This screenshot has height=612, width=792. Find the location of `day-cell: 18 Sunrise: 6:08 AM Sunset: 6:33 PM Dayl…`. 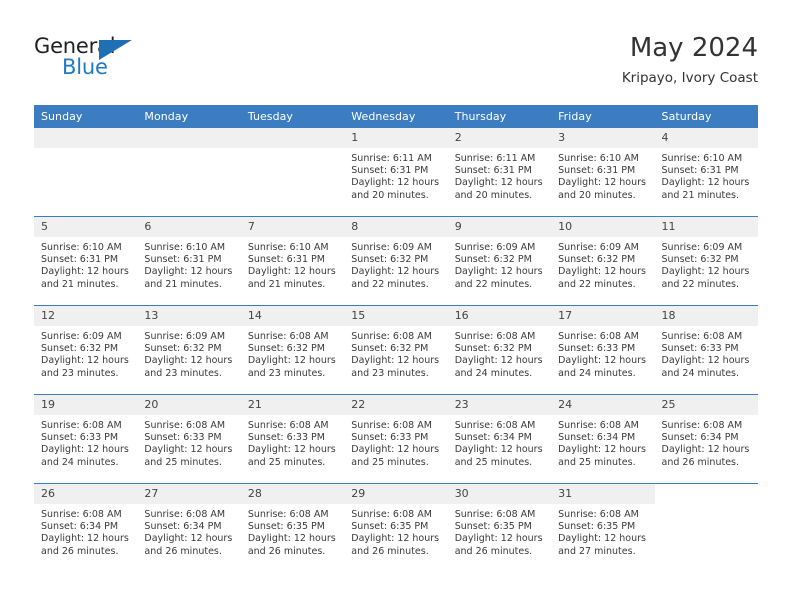

day-cell: 18 Sunrise: 6:08 AM Sunset: 6:33 PM Dayl… is located at coordinates (706, 350).